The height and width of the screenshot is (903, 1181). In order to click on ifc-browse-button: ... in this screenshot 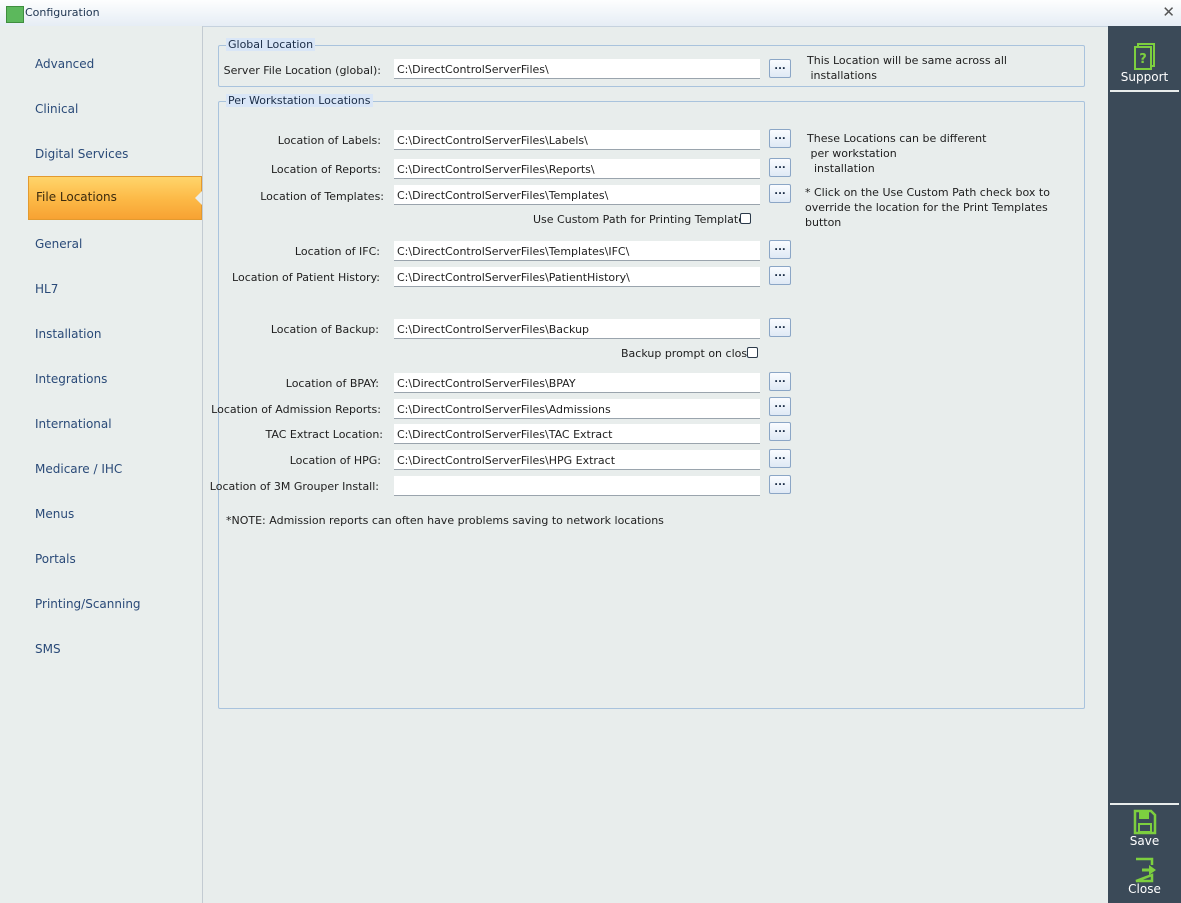, I will do `click(780, 249)`.